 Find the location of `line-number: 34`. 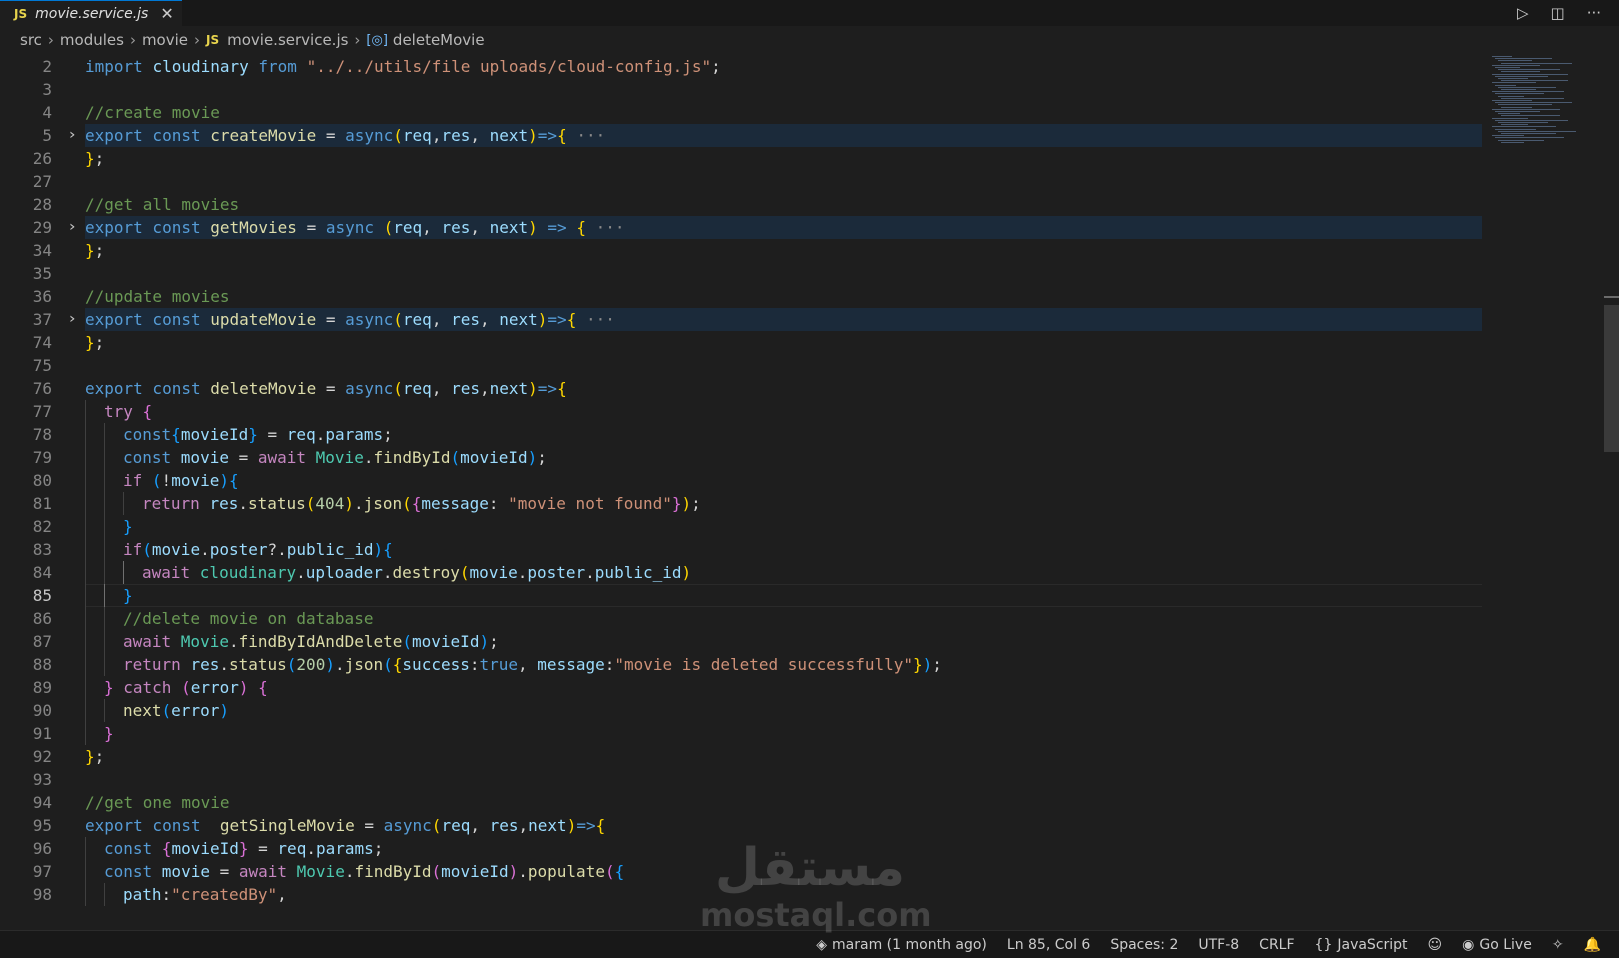

line-number: 34 is located at coordinates (26, 250).